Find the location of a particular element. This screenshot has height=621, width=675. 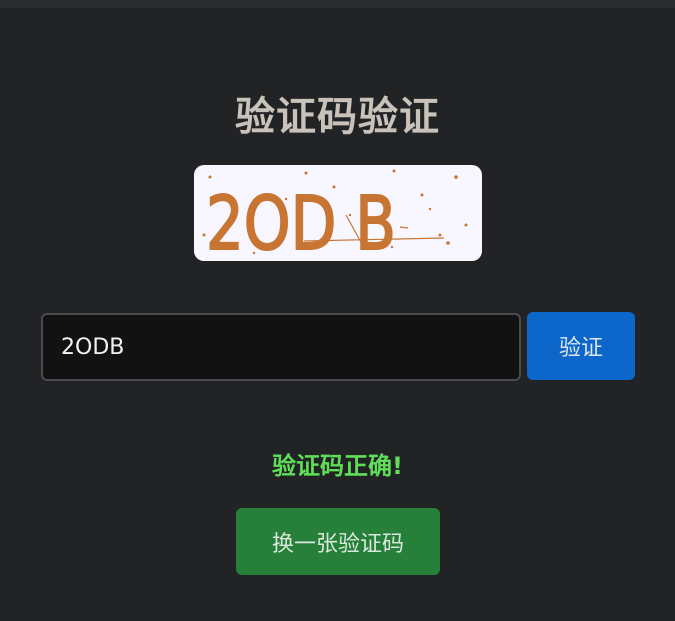

verify-button: 验证 is located at coordinates (581, 346).